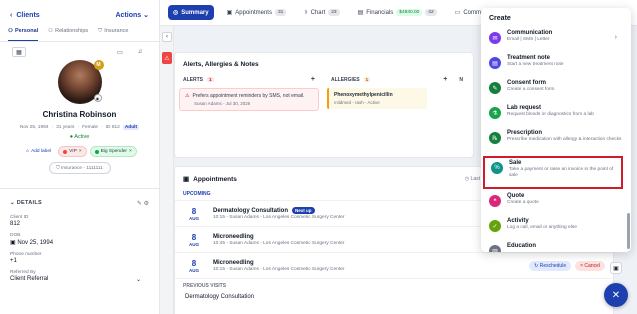 This screenshot has height=314, width=637. What do you see at coordinates (113, 34) in the screenshot?
I see `tab-insurance: ⛉ Insurance` at bounding box center [113, 34].